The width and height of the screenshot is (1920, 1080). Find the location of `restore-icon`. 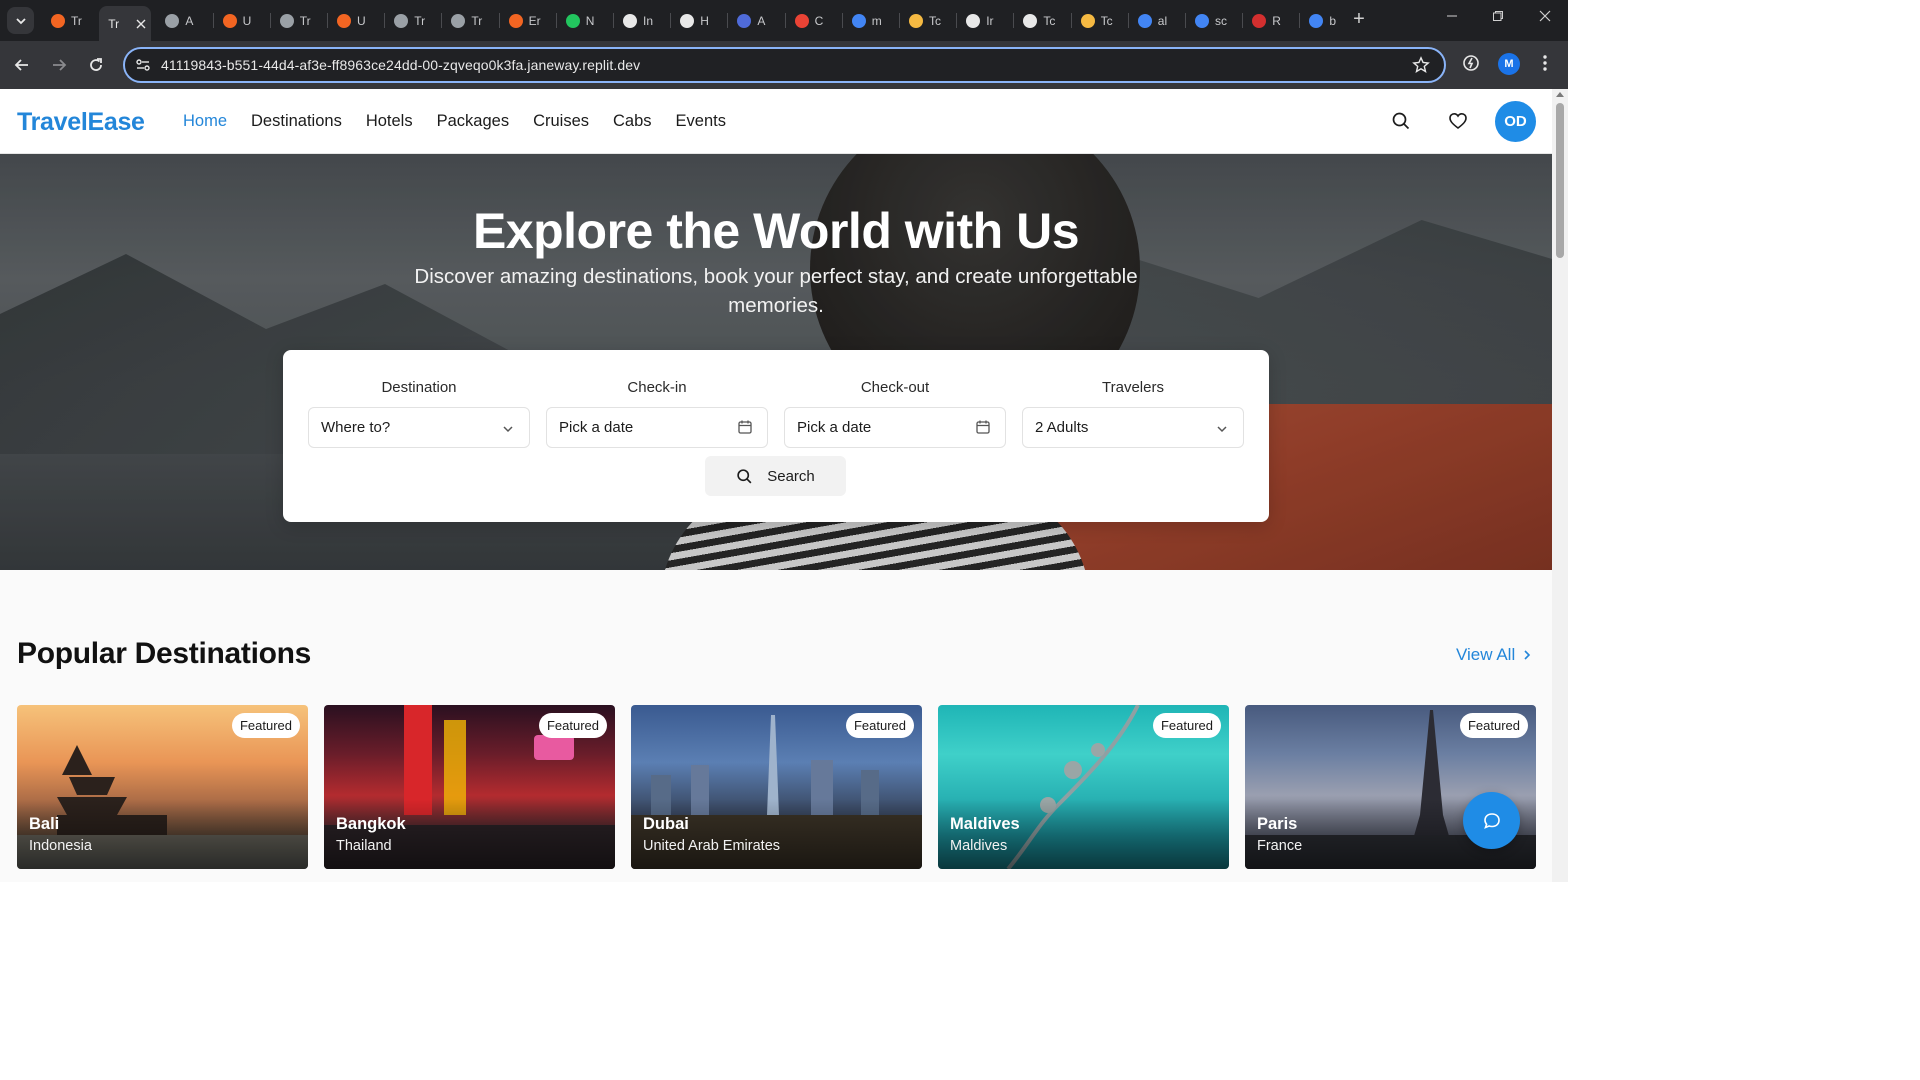

restore-icon is located at coordinates (1498, 16).